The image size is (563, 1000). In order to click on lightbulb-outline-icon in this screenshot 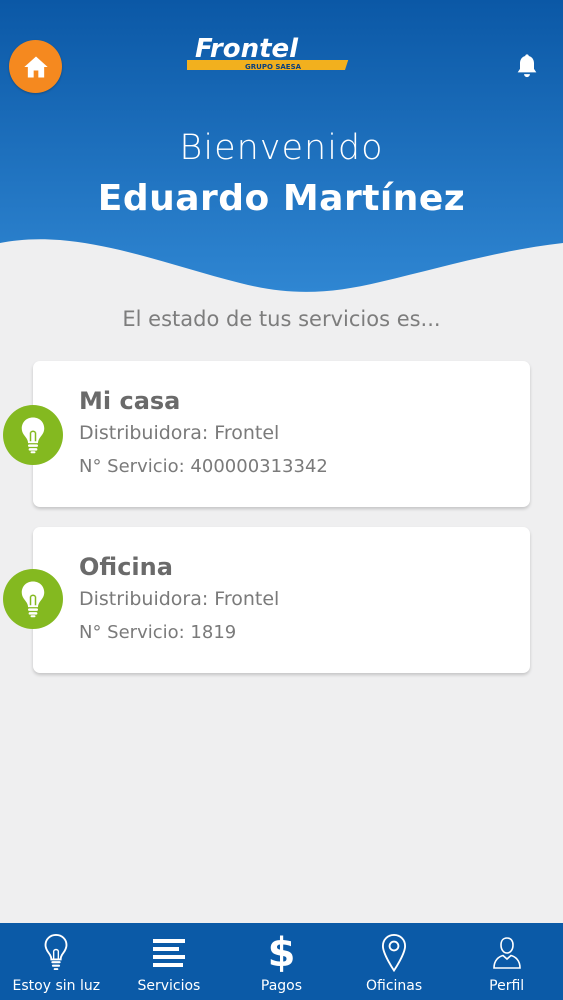, I will do `click(56, 953)`.